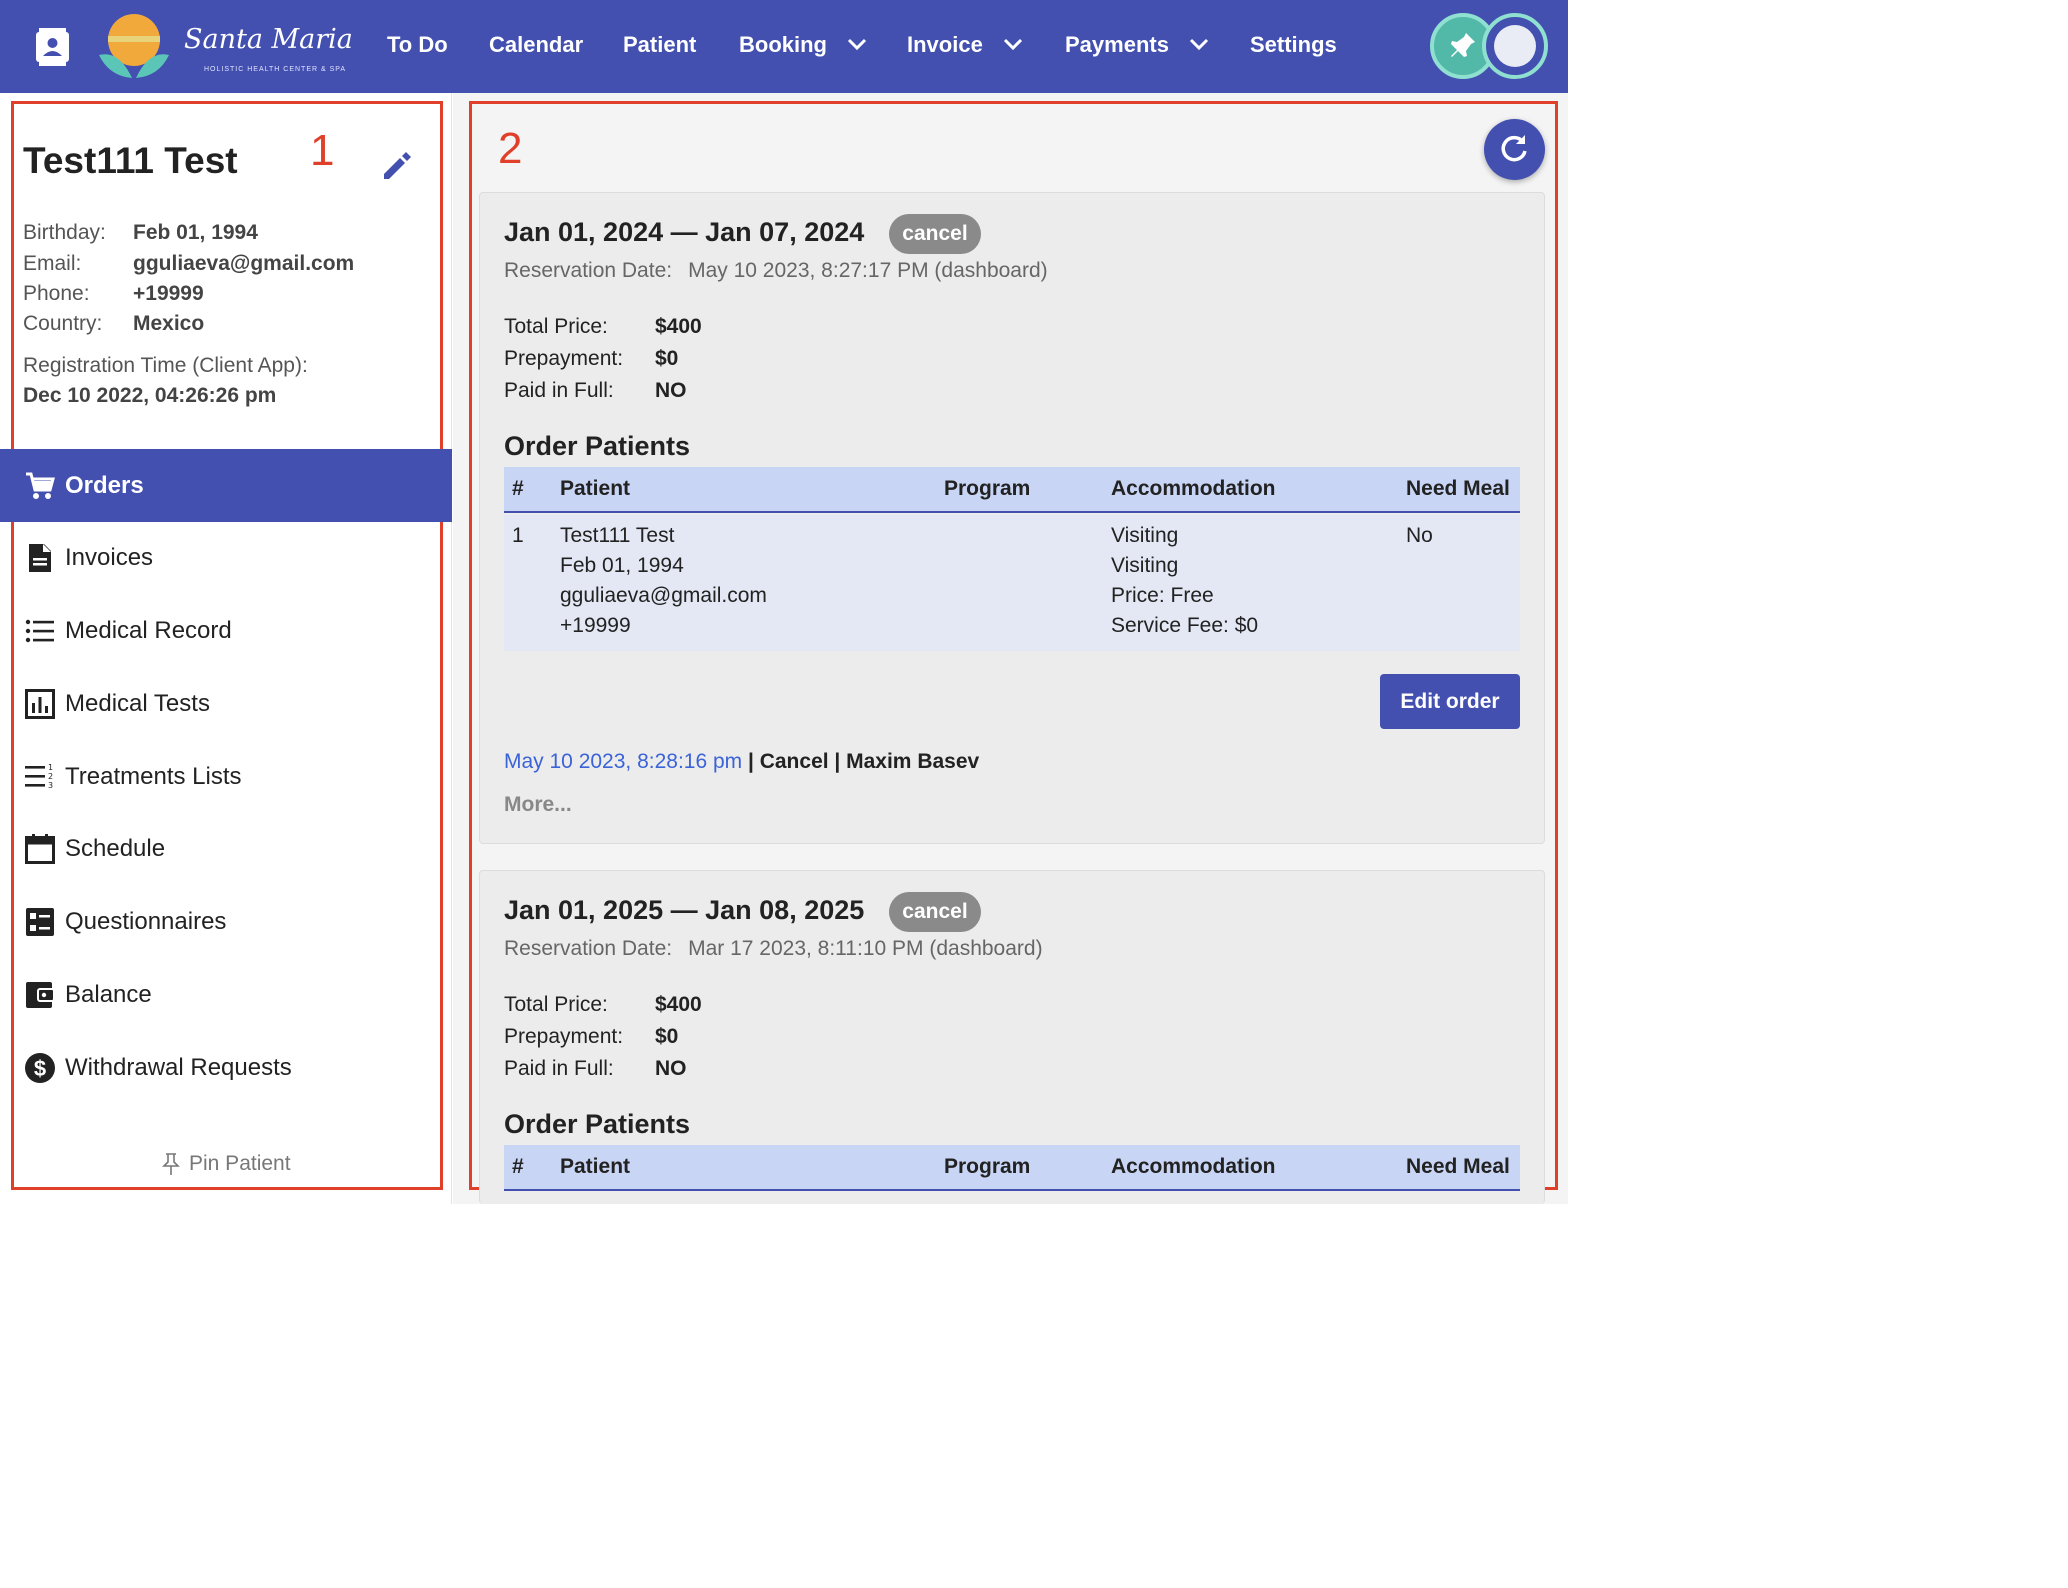  What do you see at coordinates (52, 47) in the screenshot?
I see `contacts-icon` at bounding box center [52, 47].